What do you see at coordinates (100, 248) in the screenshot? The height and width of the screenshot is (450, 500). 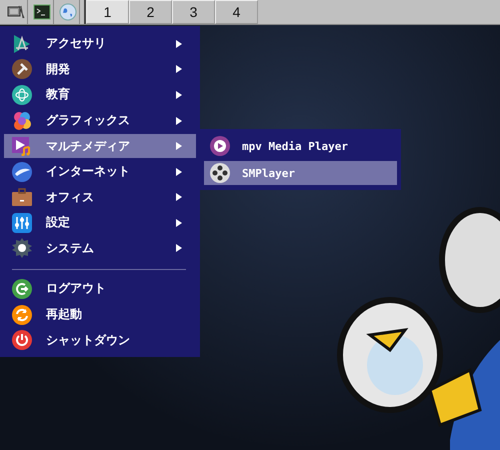 I see `menu-item: システム` at bounding box center [100, 248].